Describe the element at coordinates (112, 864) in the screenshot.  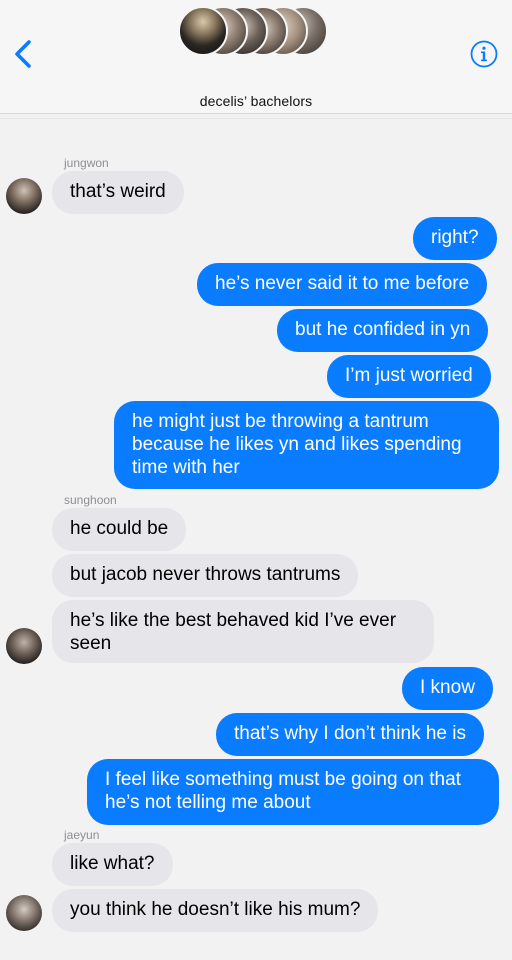
I see `incoming-message: like what?` at that location.